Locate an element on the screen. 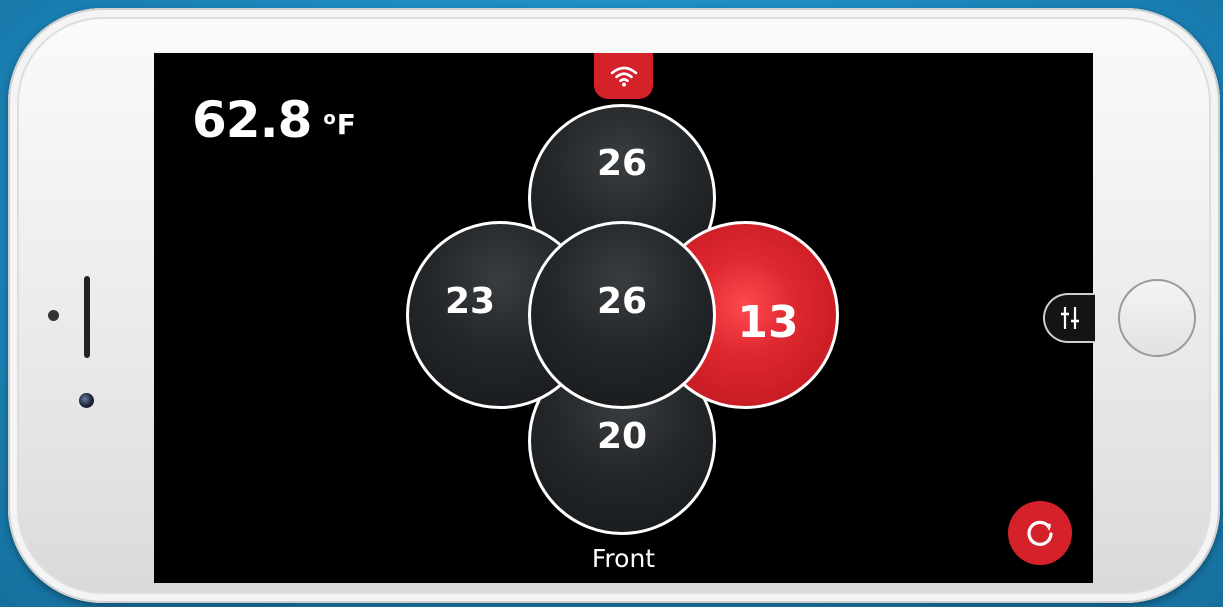 The width and height of the screenshot is (1223, 607). wifi-icon is located at coordinates (623, 76).